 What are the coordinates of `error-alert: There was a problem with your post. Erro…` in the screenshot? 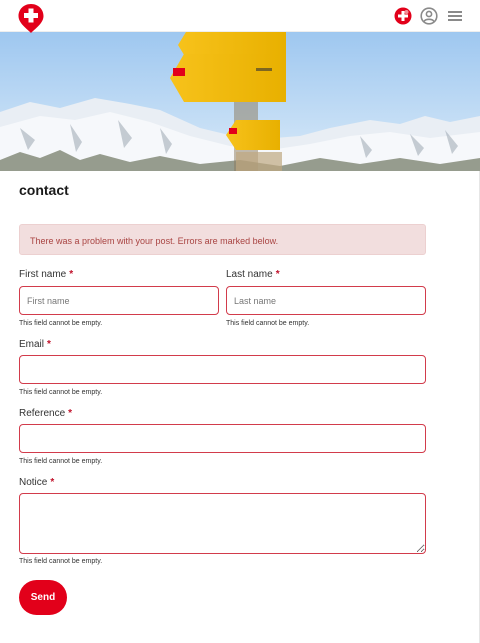 It's located at (222, 239).